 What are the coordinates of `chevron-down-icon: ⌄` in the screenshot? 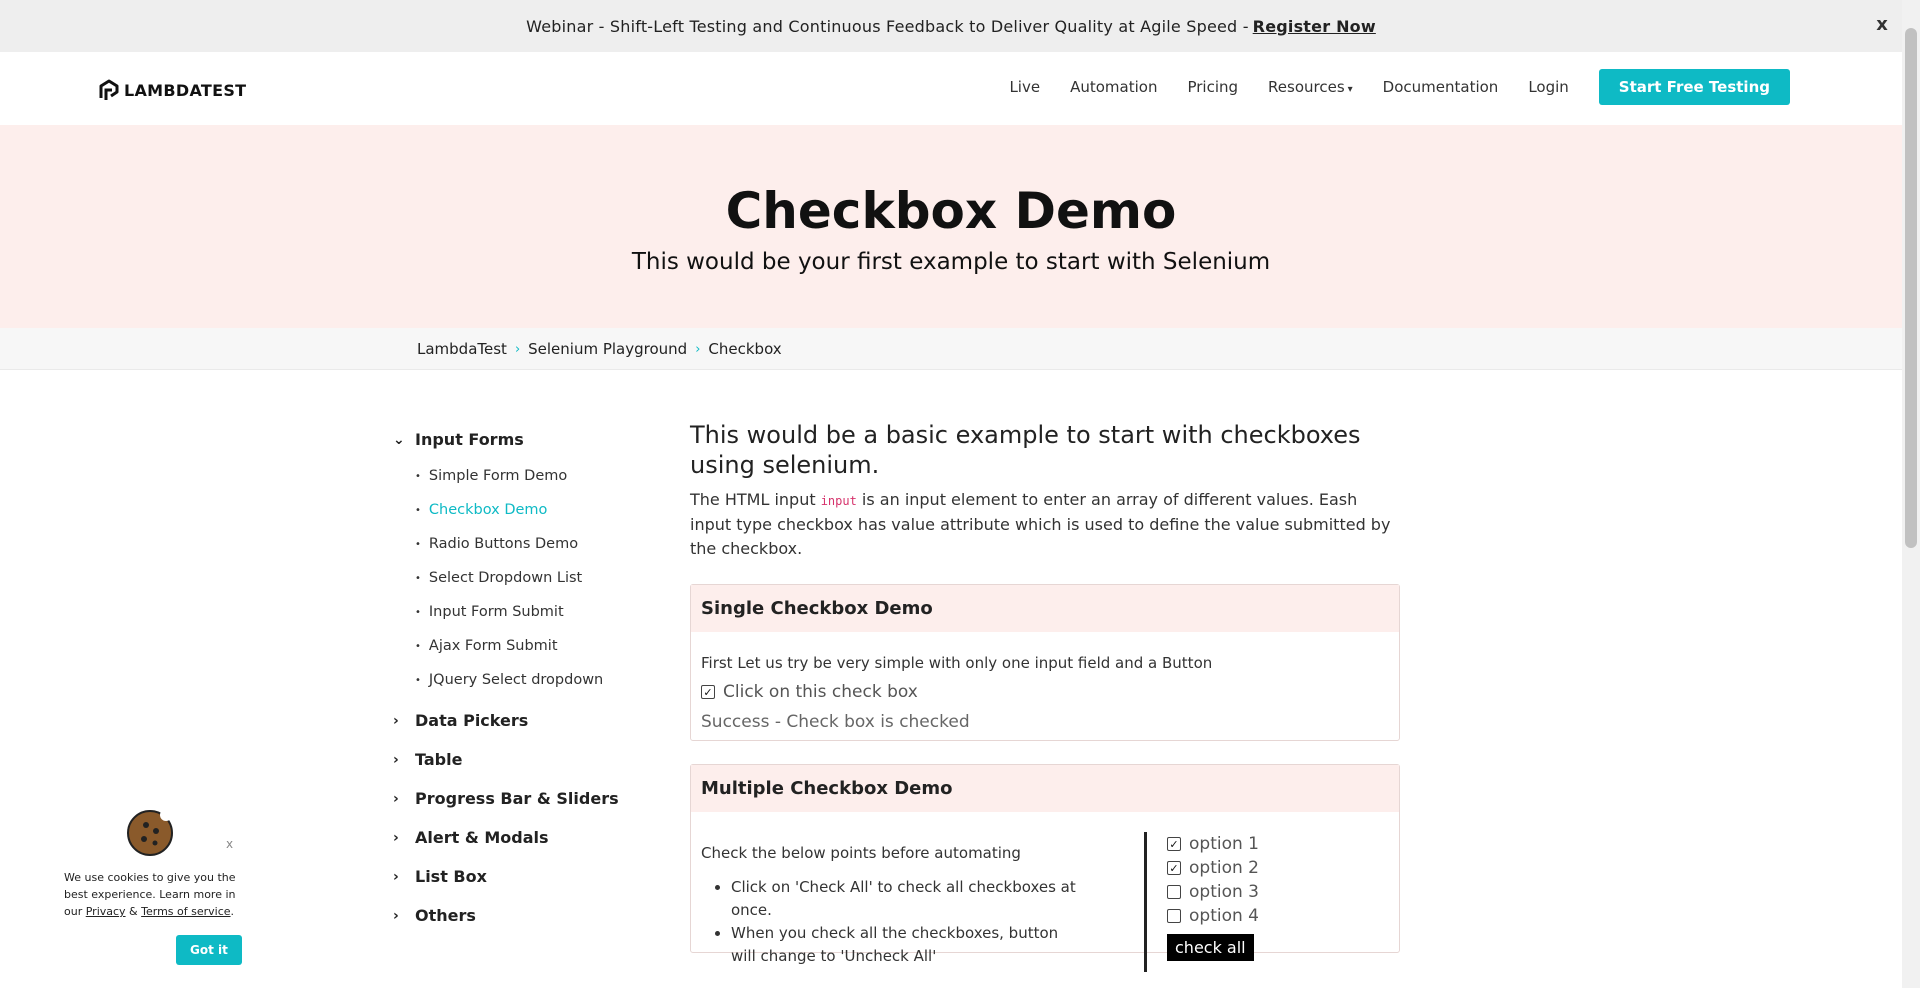 It's located at (399, 439).